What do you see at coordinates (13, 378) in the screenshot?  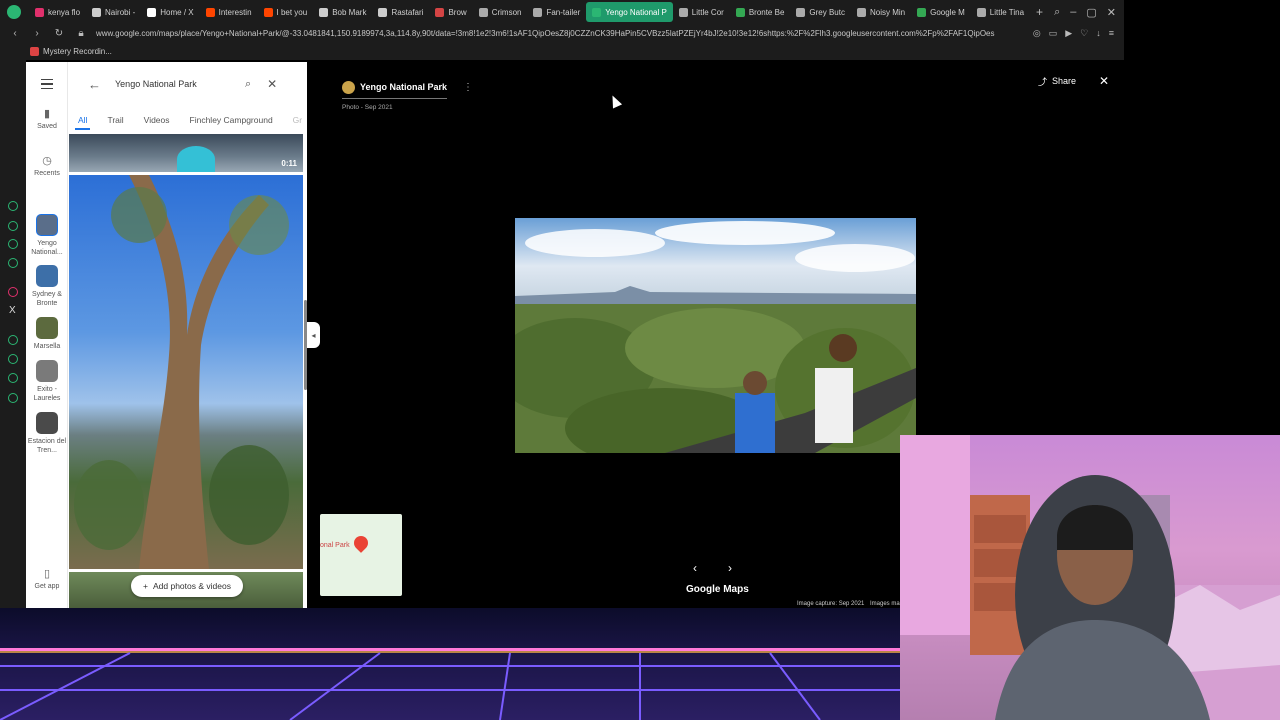 I see `extensions-icon` at bounding box center [13, 378].